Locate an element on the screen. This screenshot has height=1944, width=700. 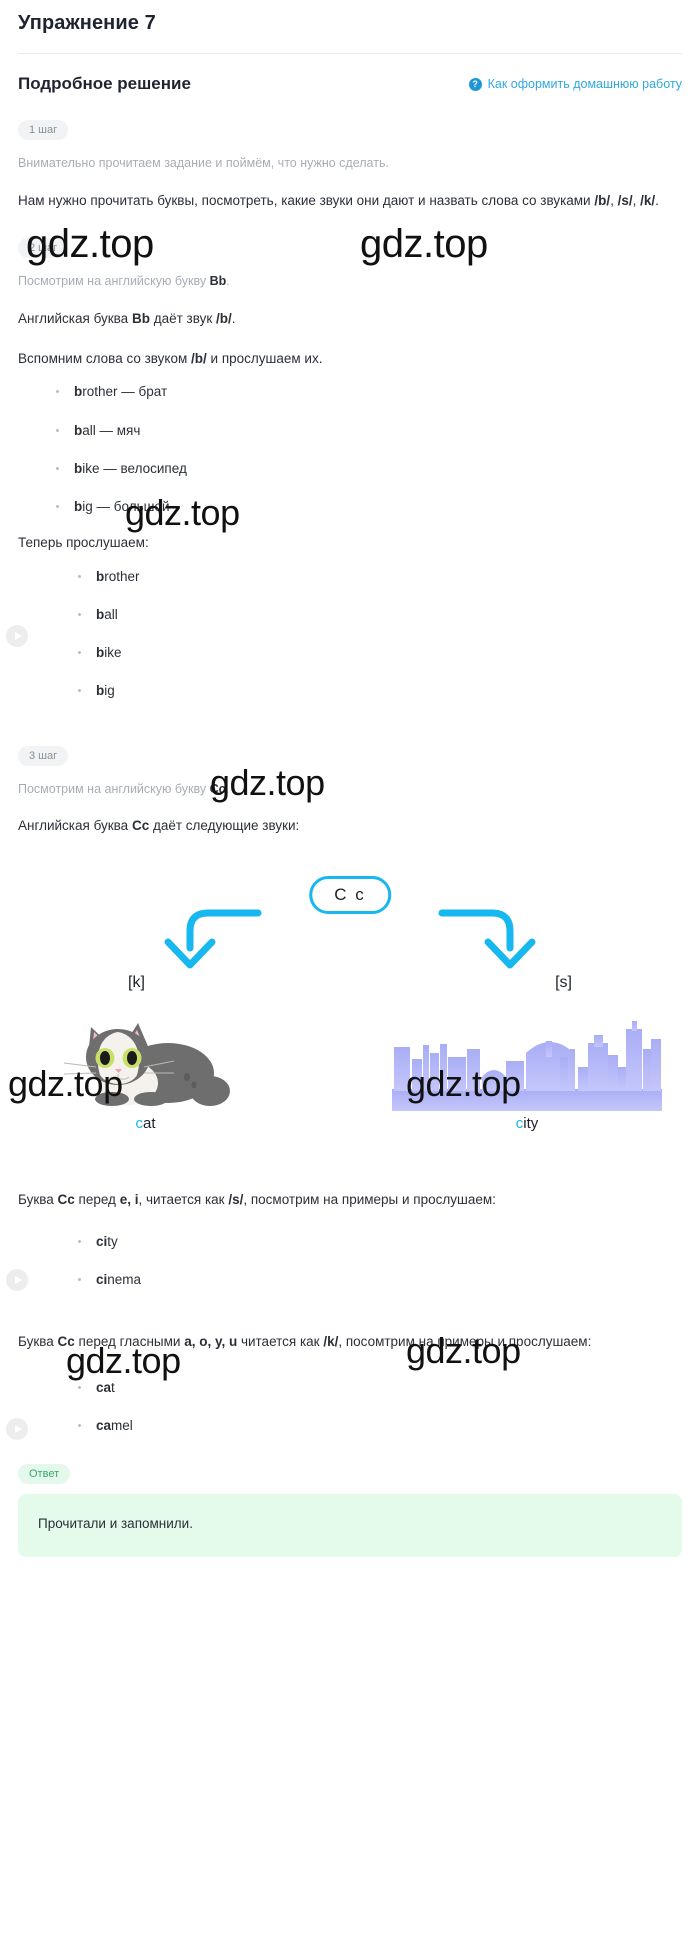
list-item: ball is located at coordinates (380, 615).